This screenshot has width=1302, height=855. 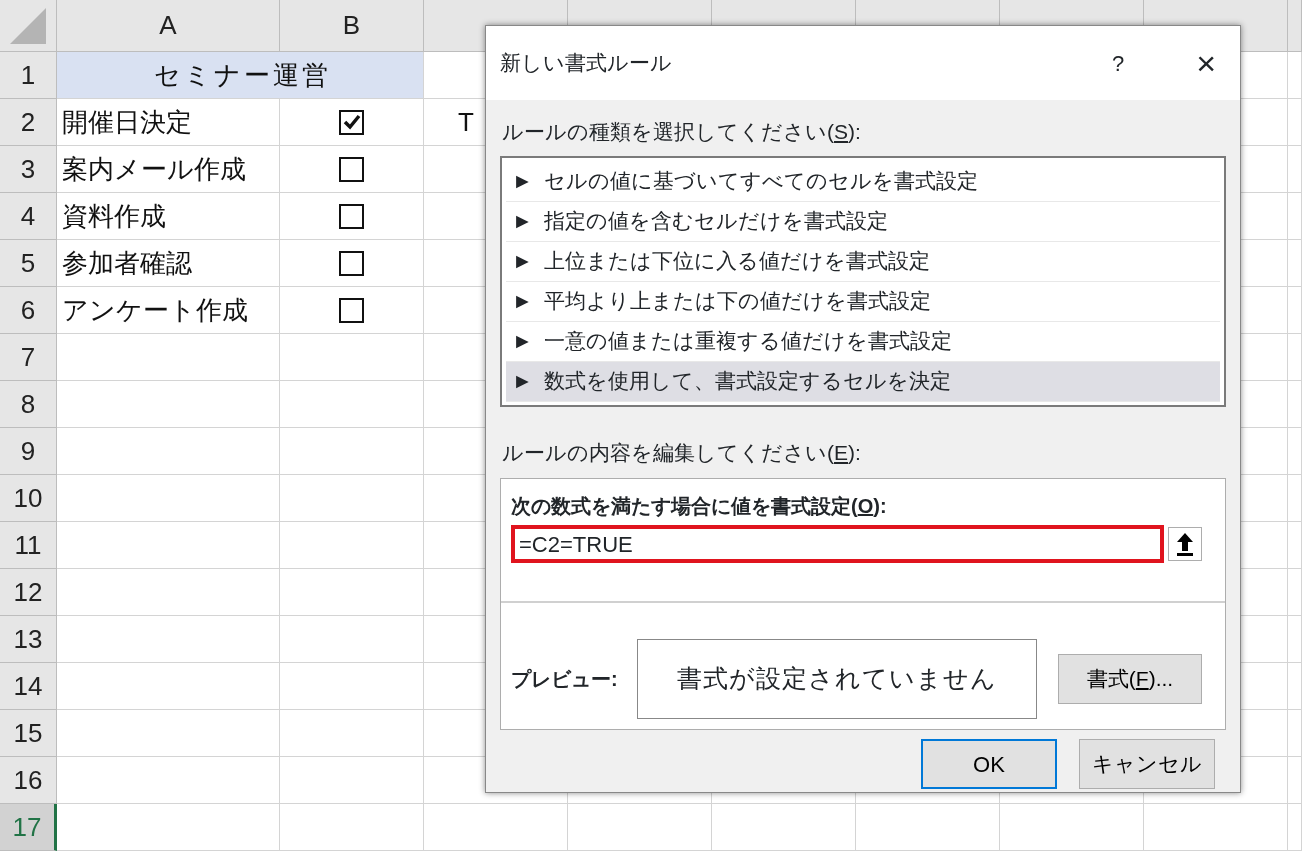 What do you see at coordinates (28, 780) in the screenshot?
I see `row-header: 16` at bounding box center [28, 780].